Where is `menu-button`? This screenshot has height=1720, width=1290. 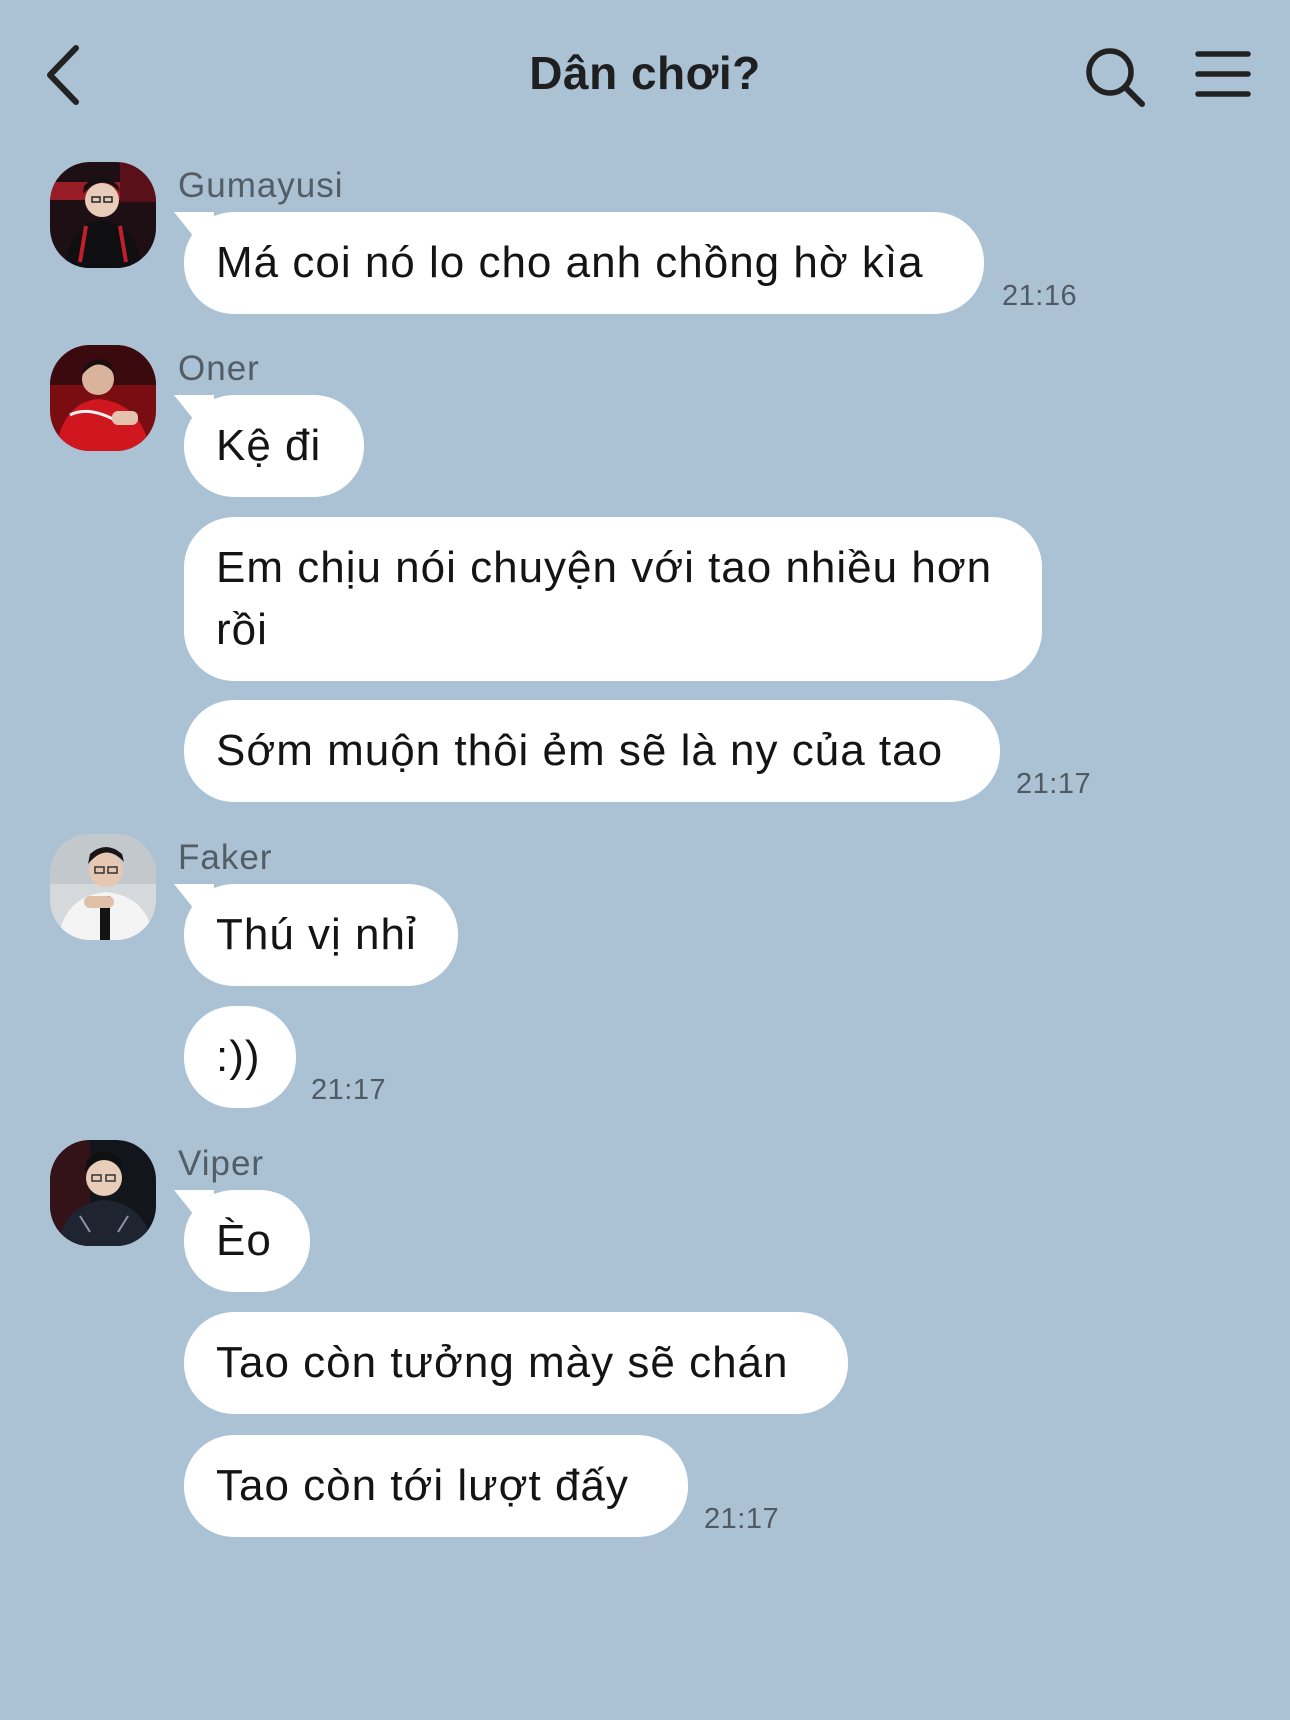 menu-button is located at coordinates (1224, 76).